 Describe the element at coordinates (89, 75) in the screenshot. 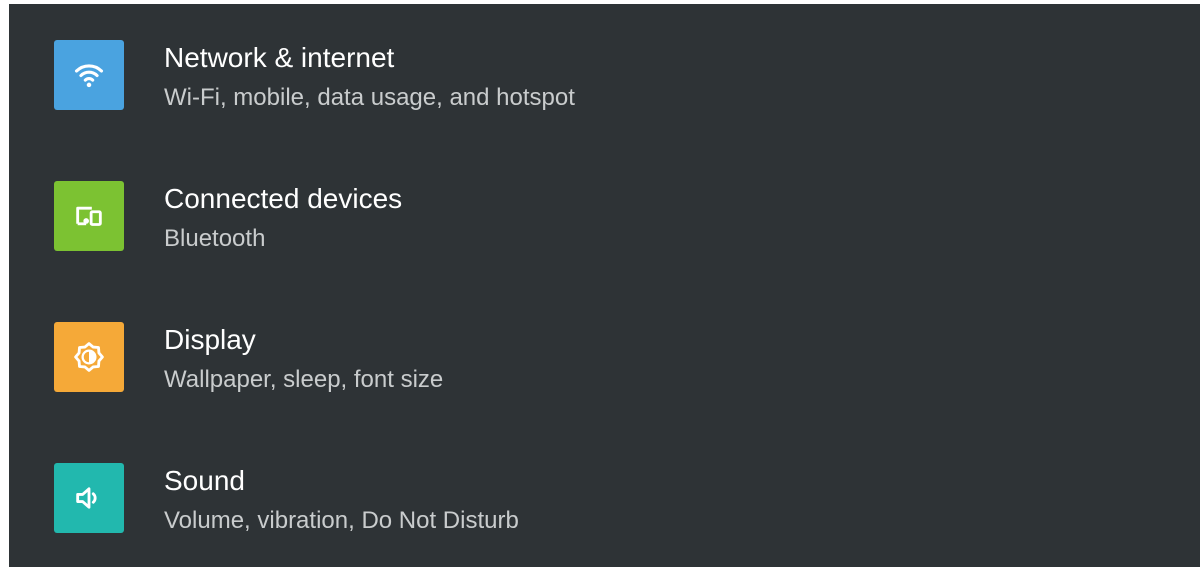

I see `wifi-icon` at that location.